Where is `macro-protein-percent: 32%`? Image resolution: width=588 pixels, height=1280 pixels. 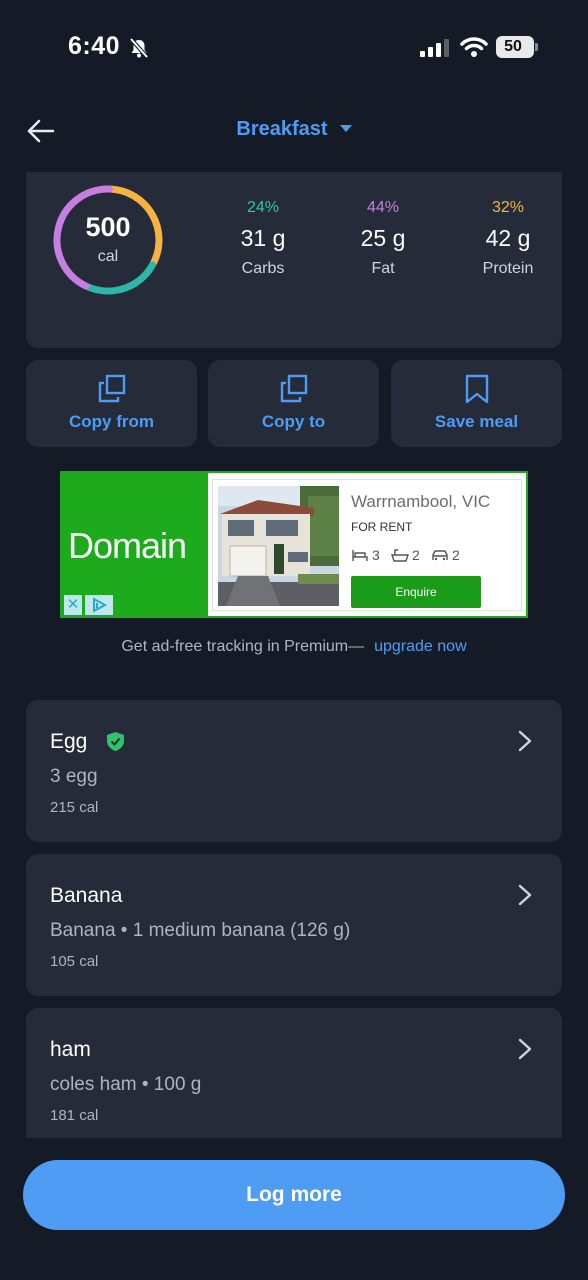
macro-protein-percent: 32% is located at coordinates (508, 207).